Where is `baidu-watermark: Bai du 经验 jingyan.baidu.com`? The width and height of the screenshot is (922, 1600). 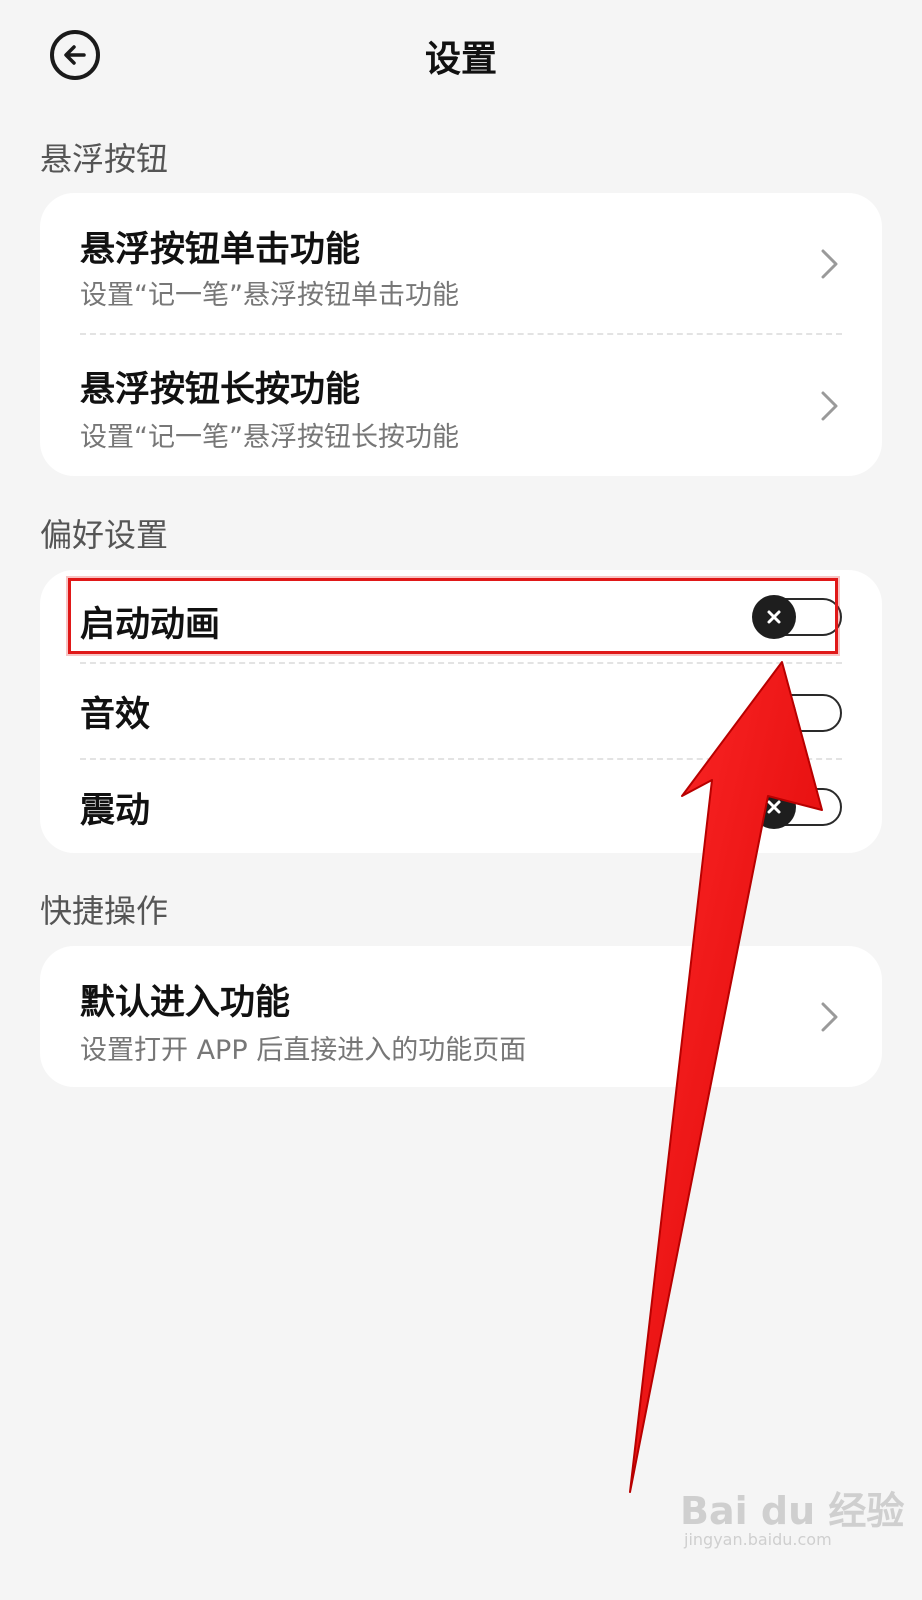
baidu-watermark: Bai du 经验 jingyan.baidu.com is located at coordinates (792, 1520).